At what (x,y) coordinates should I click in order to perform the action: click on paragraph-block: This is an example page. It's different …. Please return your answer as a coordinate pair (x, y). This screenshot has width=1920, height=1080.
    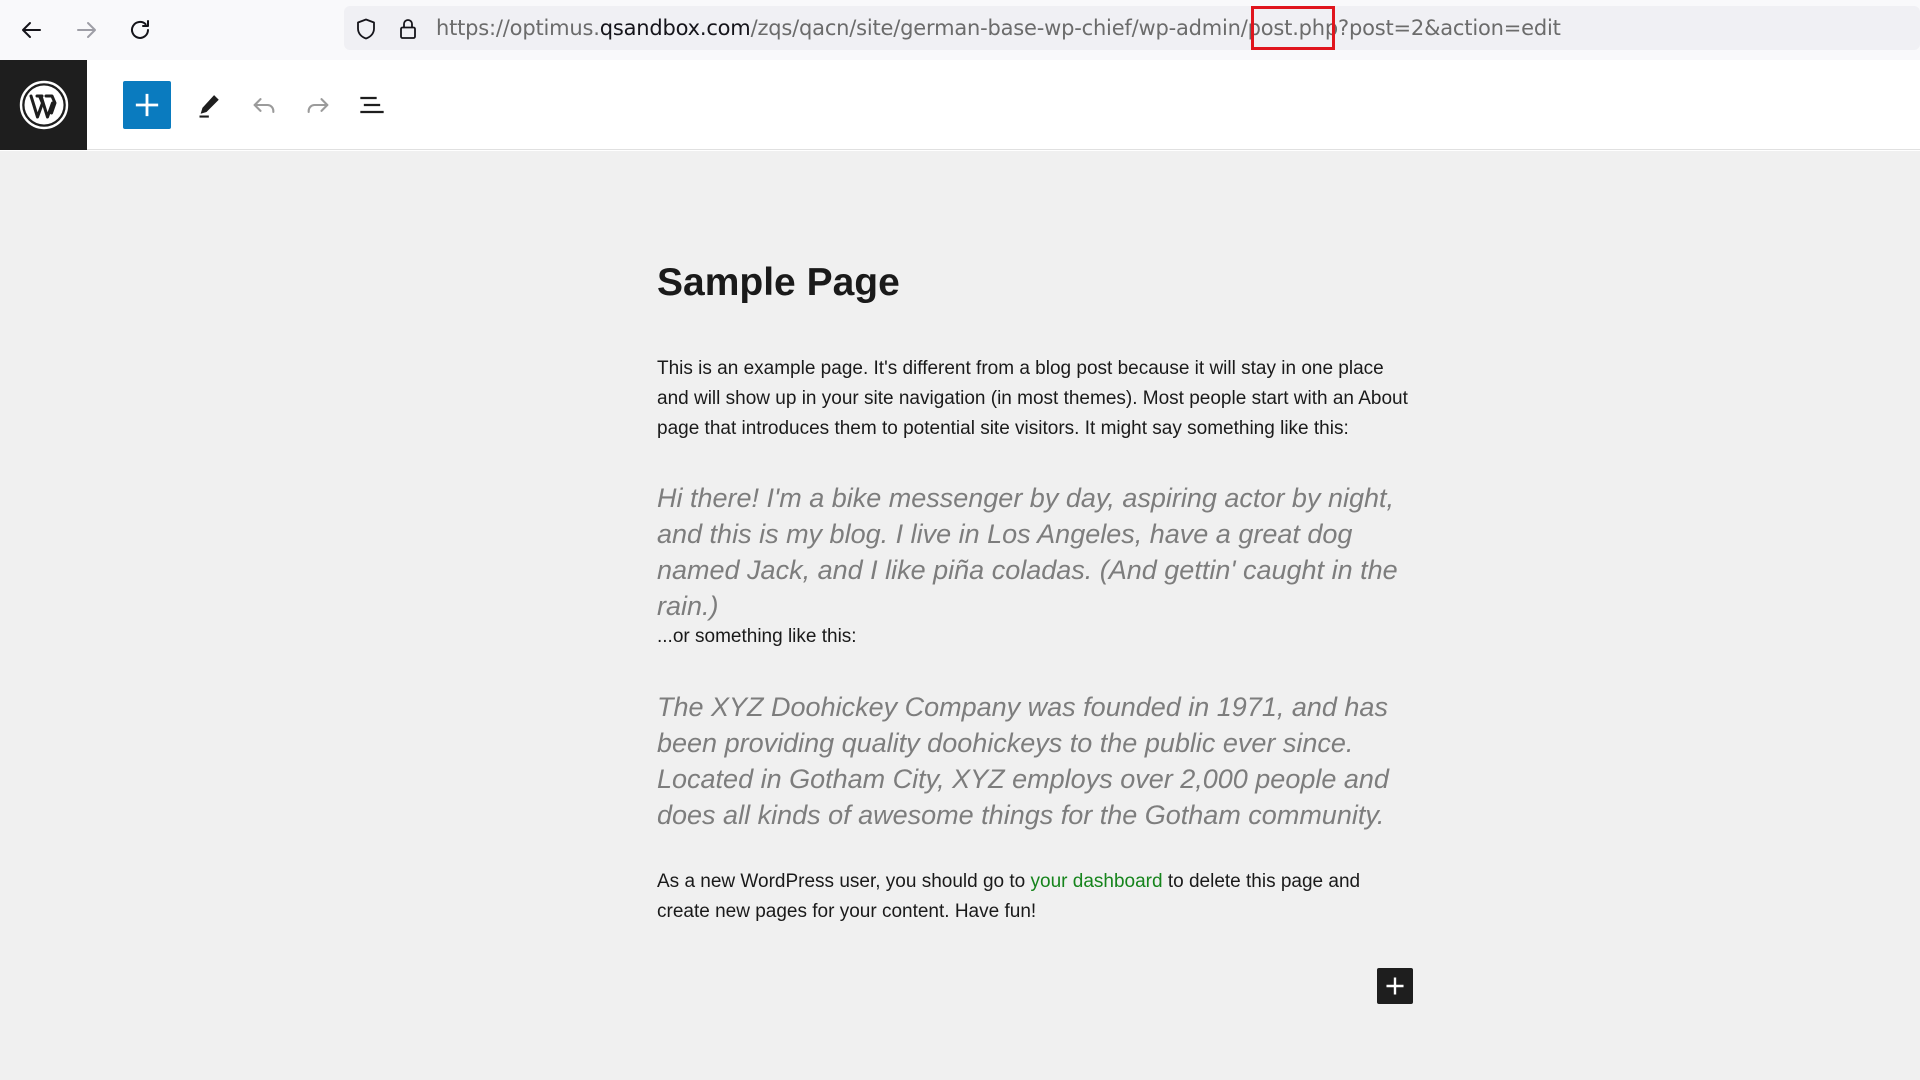
    Looking at the image, I should click on (1037, 399).